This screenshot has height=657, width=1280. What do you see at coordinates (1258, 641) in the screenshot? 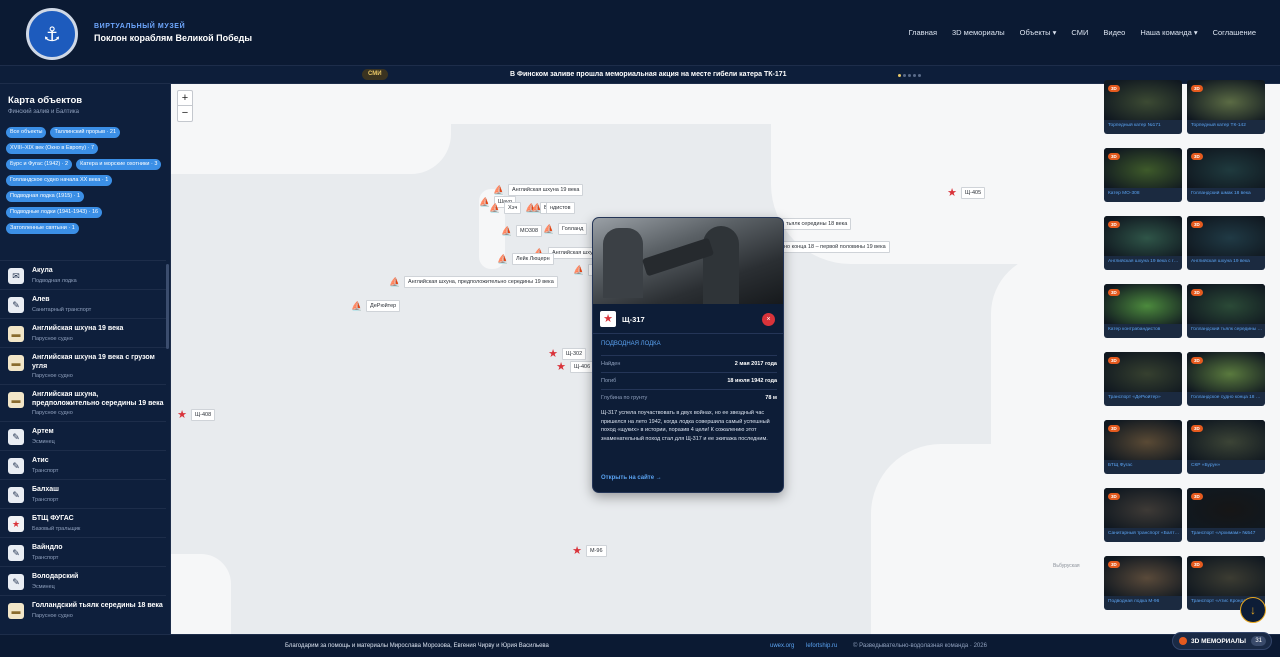
I see `memorials-count: 31` at bounding box center [1258, 641].